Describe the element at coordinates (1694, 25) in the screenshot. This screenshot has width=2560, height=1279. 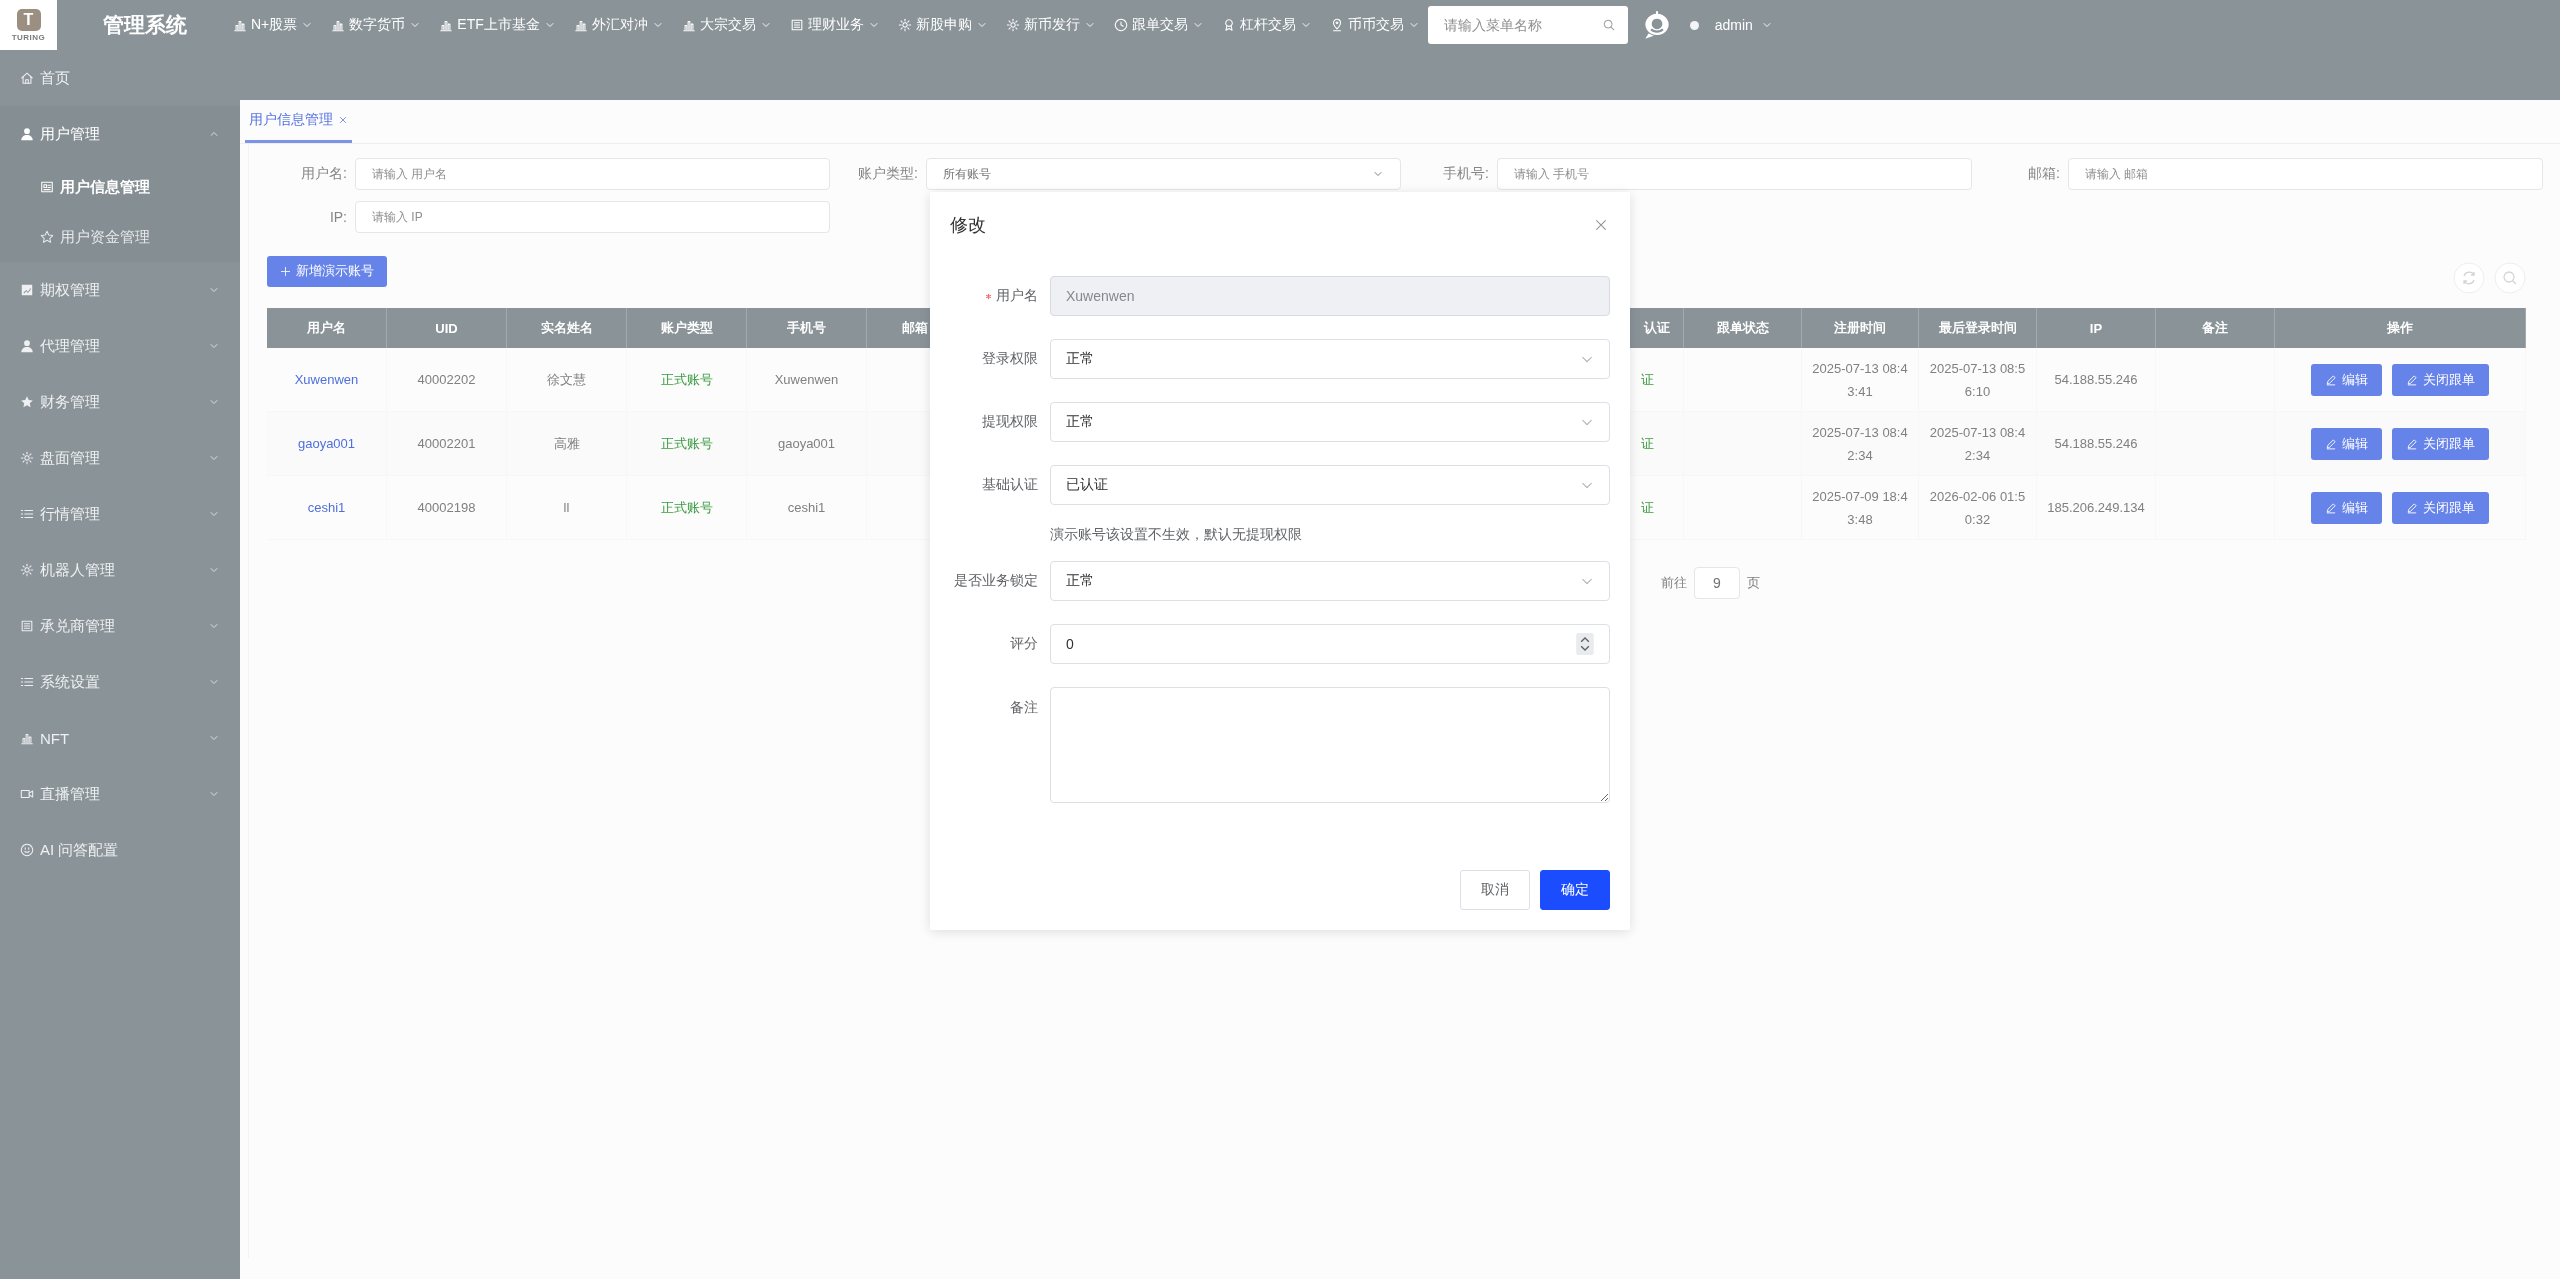
I see `status-dot-icon` at that location.